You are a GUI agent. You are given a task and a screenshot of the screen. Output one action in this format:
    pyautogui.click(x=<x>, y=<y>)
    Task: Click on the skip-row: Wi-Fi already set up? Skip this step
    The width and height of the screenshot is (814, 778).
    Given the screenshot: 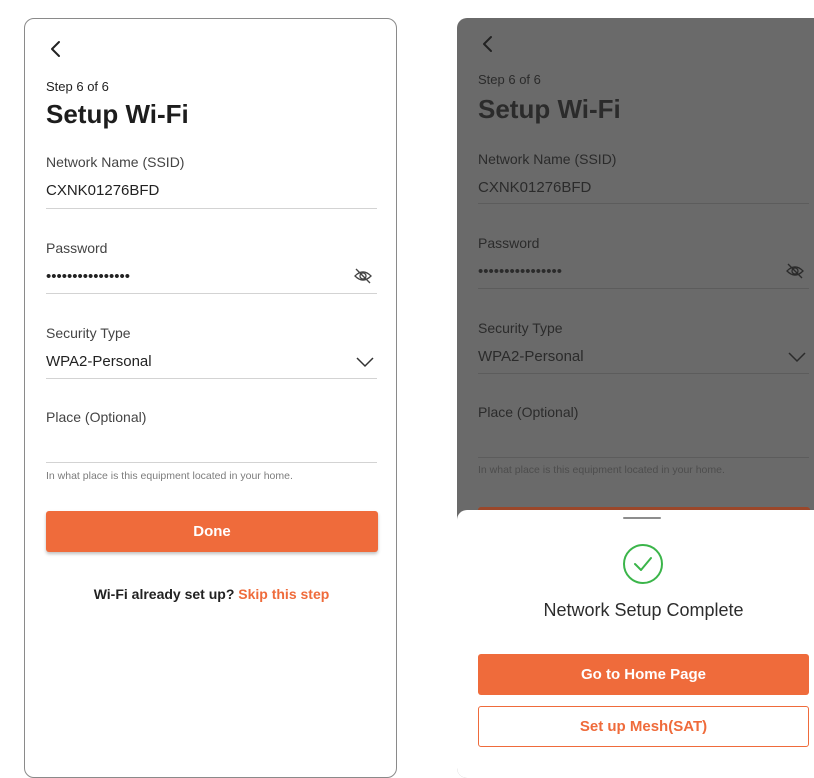 What is the action you would take?
    pyautogui.click(x=210, y=594)
    